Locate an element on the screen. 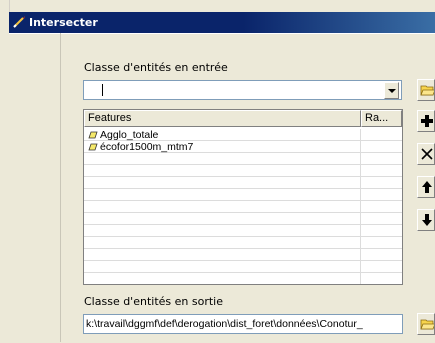 The width and height of the screenshot is (435, 343). remove-button is located at coordinates (426, 154).